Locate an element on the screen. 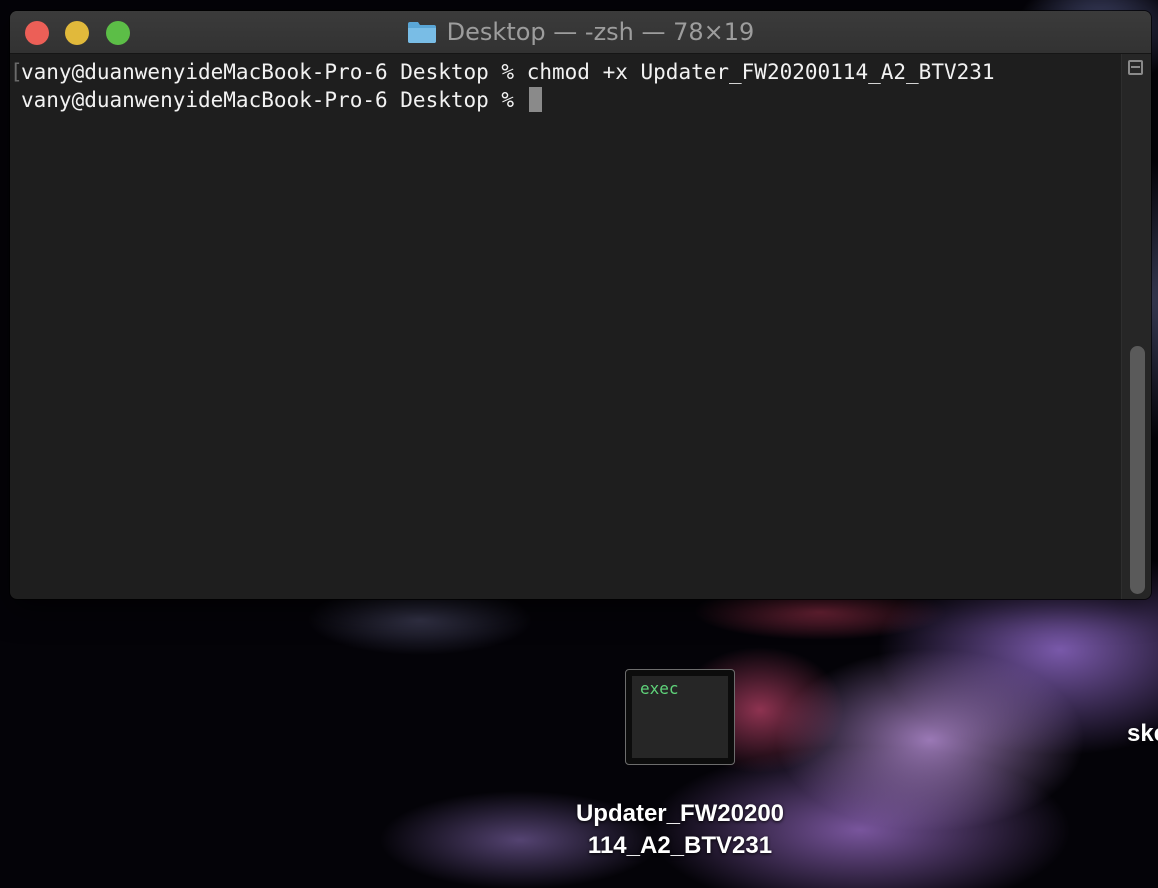  terminal-line: vany@duanwenyideMacBook-Pro-6 Desktop % is located at coordinates (281, 100).